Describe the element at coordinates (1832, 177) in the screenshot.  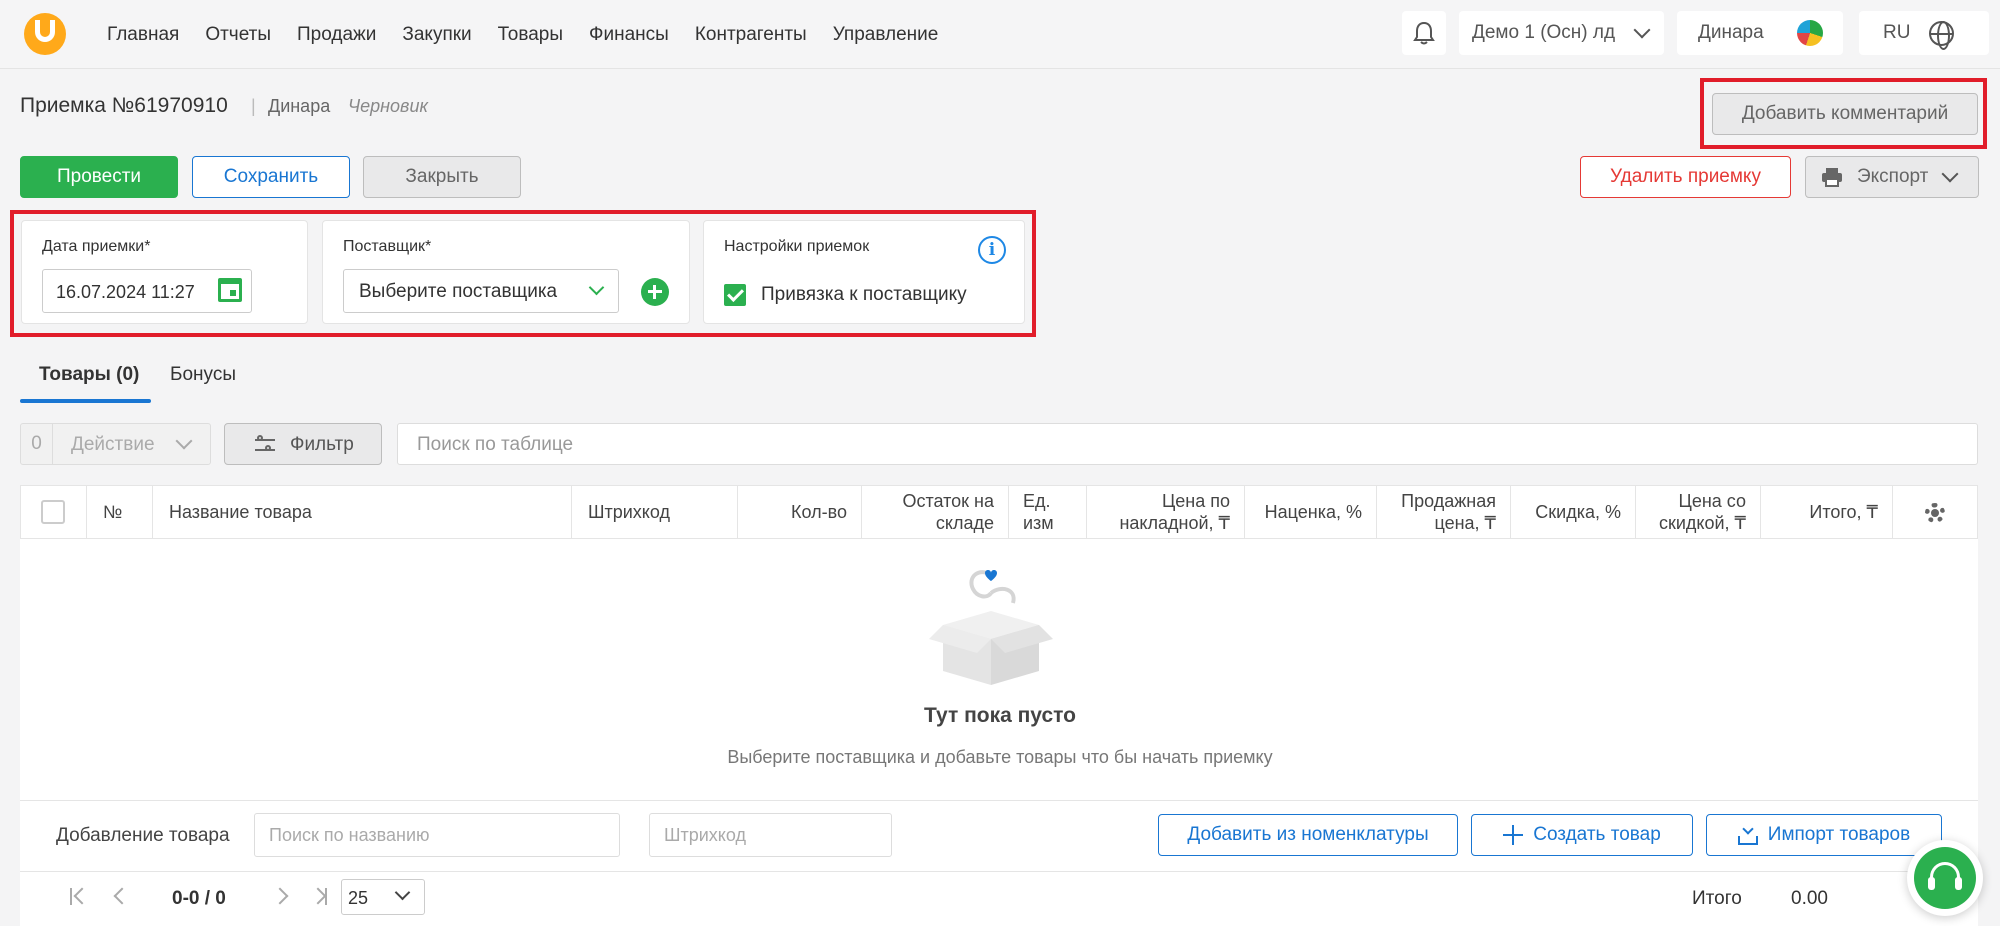
I see `printer-icon` at that location.